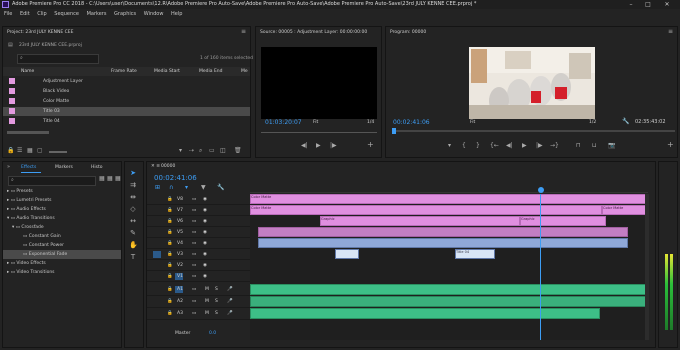 The width and height of the screenshot is (680, 350). What do you see at coordinates (554, 146) in the screenshot?
I see `go-to-out-icon: →}` at bounding box center [554, 146].